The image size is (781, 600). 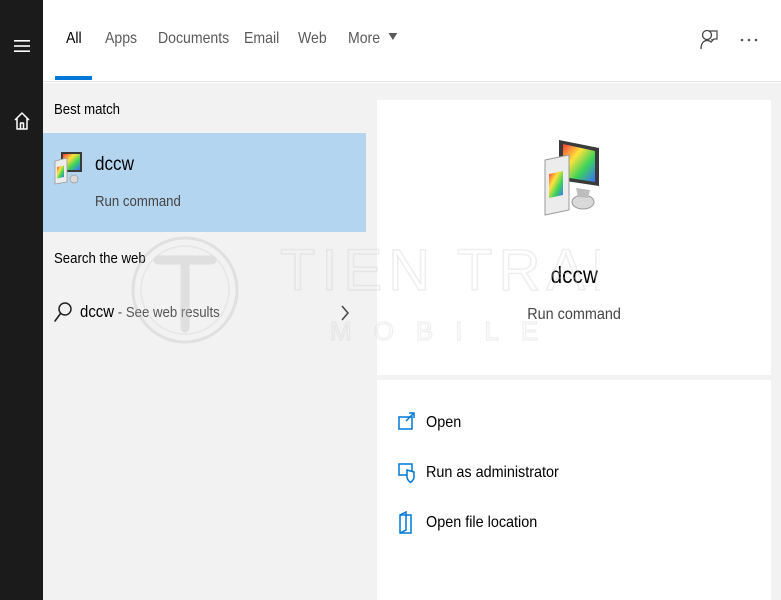 What do you see at coordinates (63, 312) in the screenshot?
I see `search-icon` at bounding box center [63, 312].